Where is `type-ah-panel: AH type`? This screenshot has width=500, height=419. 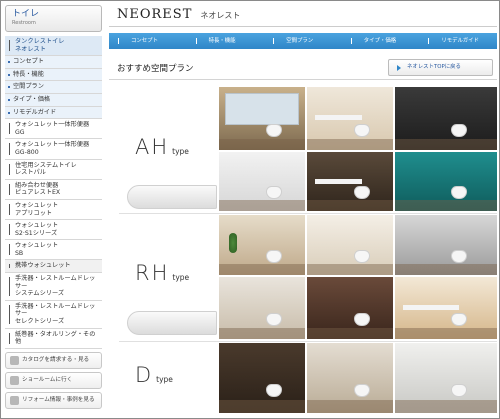
type-ah-panel: AH type is located at coordinates (168, 149).